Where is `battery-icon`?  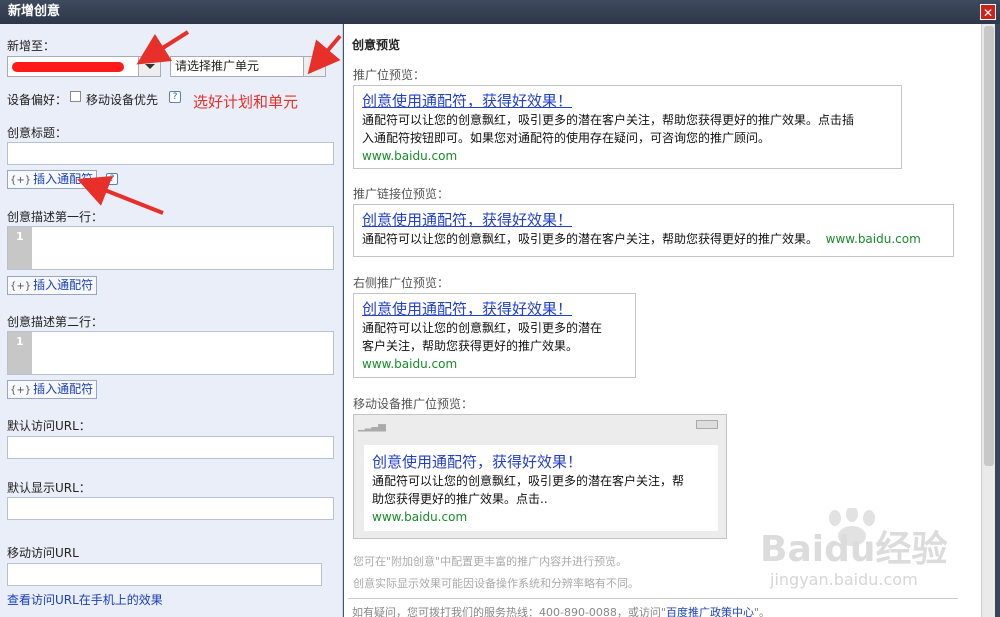
battery-icon is located at coordinates (707, 424).